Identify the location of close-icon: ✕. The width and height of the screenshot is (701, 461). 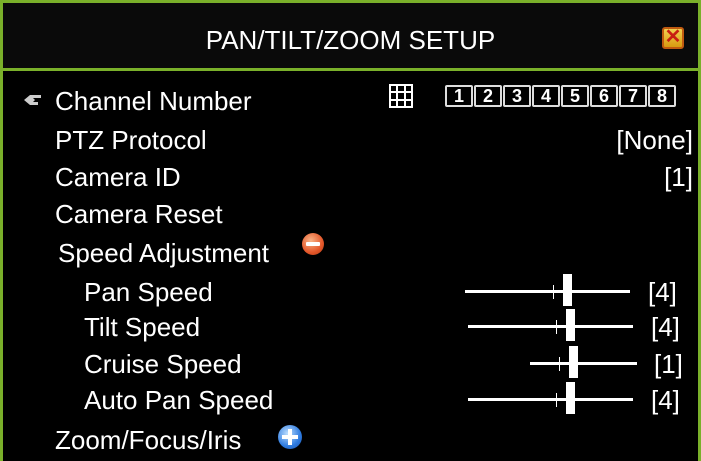
(673, 38).